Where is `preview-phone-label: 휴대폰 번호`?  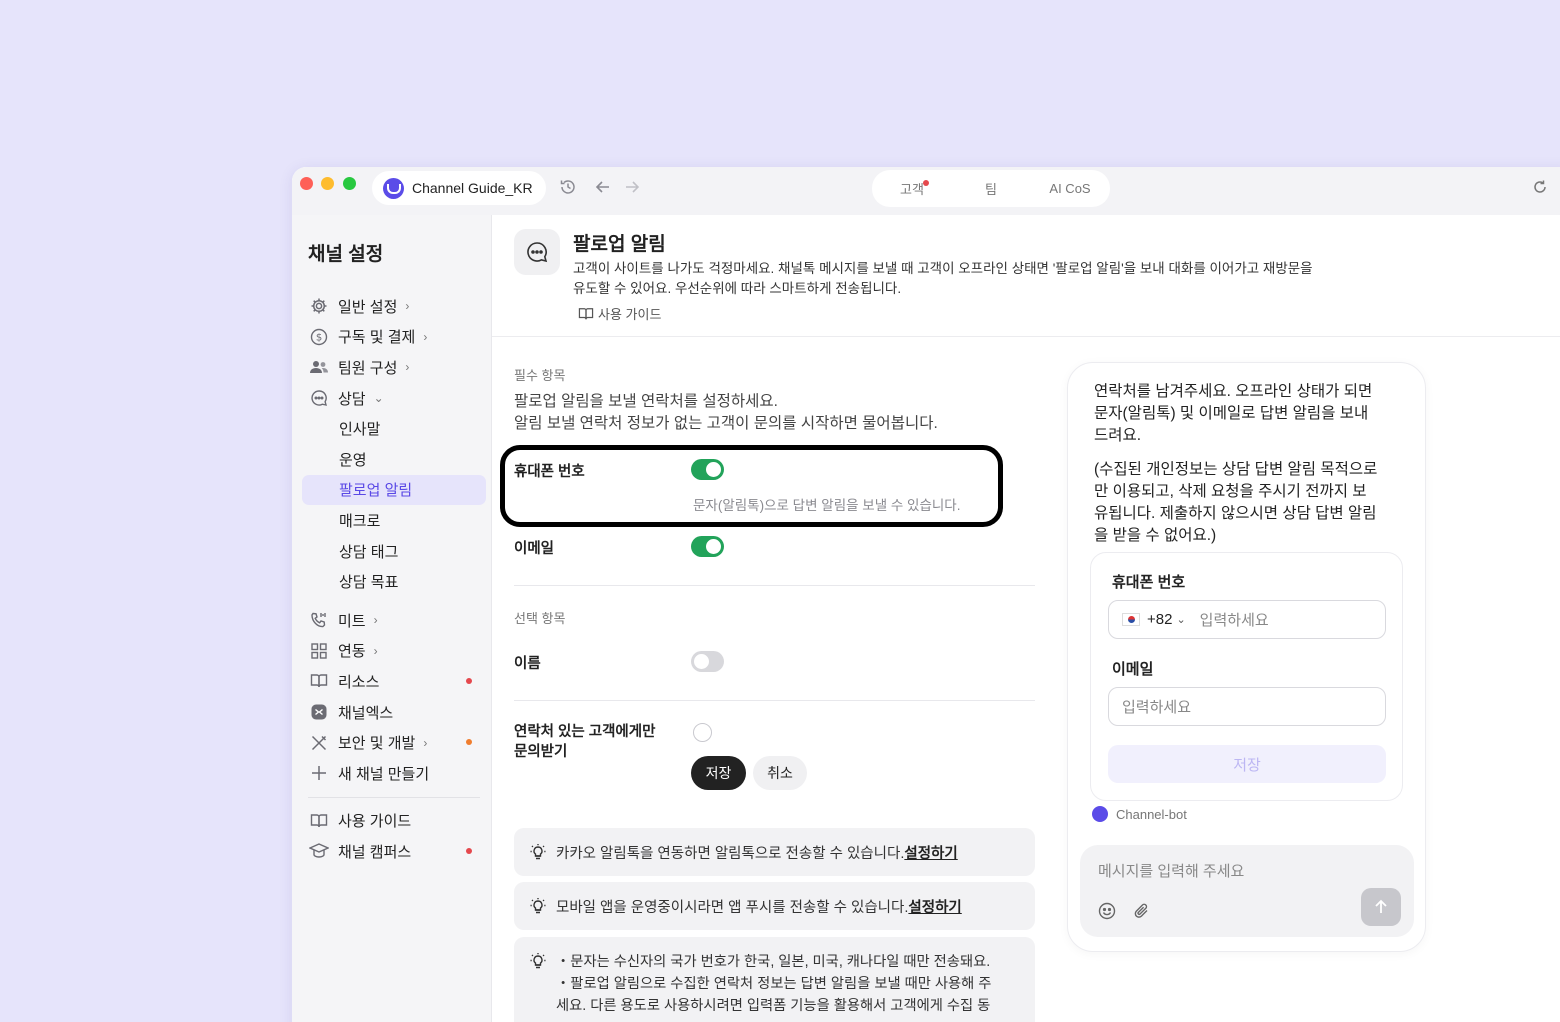
preview-phone-label: 휴대폰 번호 is located at coordinates (1149, 582).